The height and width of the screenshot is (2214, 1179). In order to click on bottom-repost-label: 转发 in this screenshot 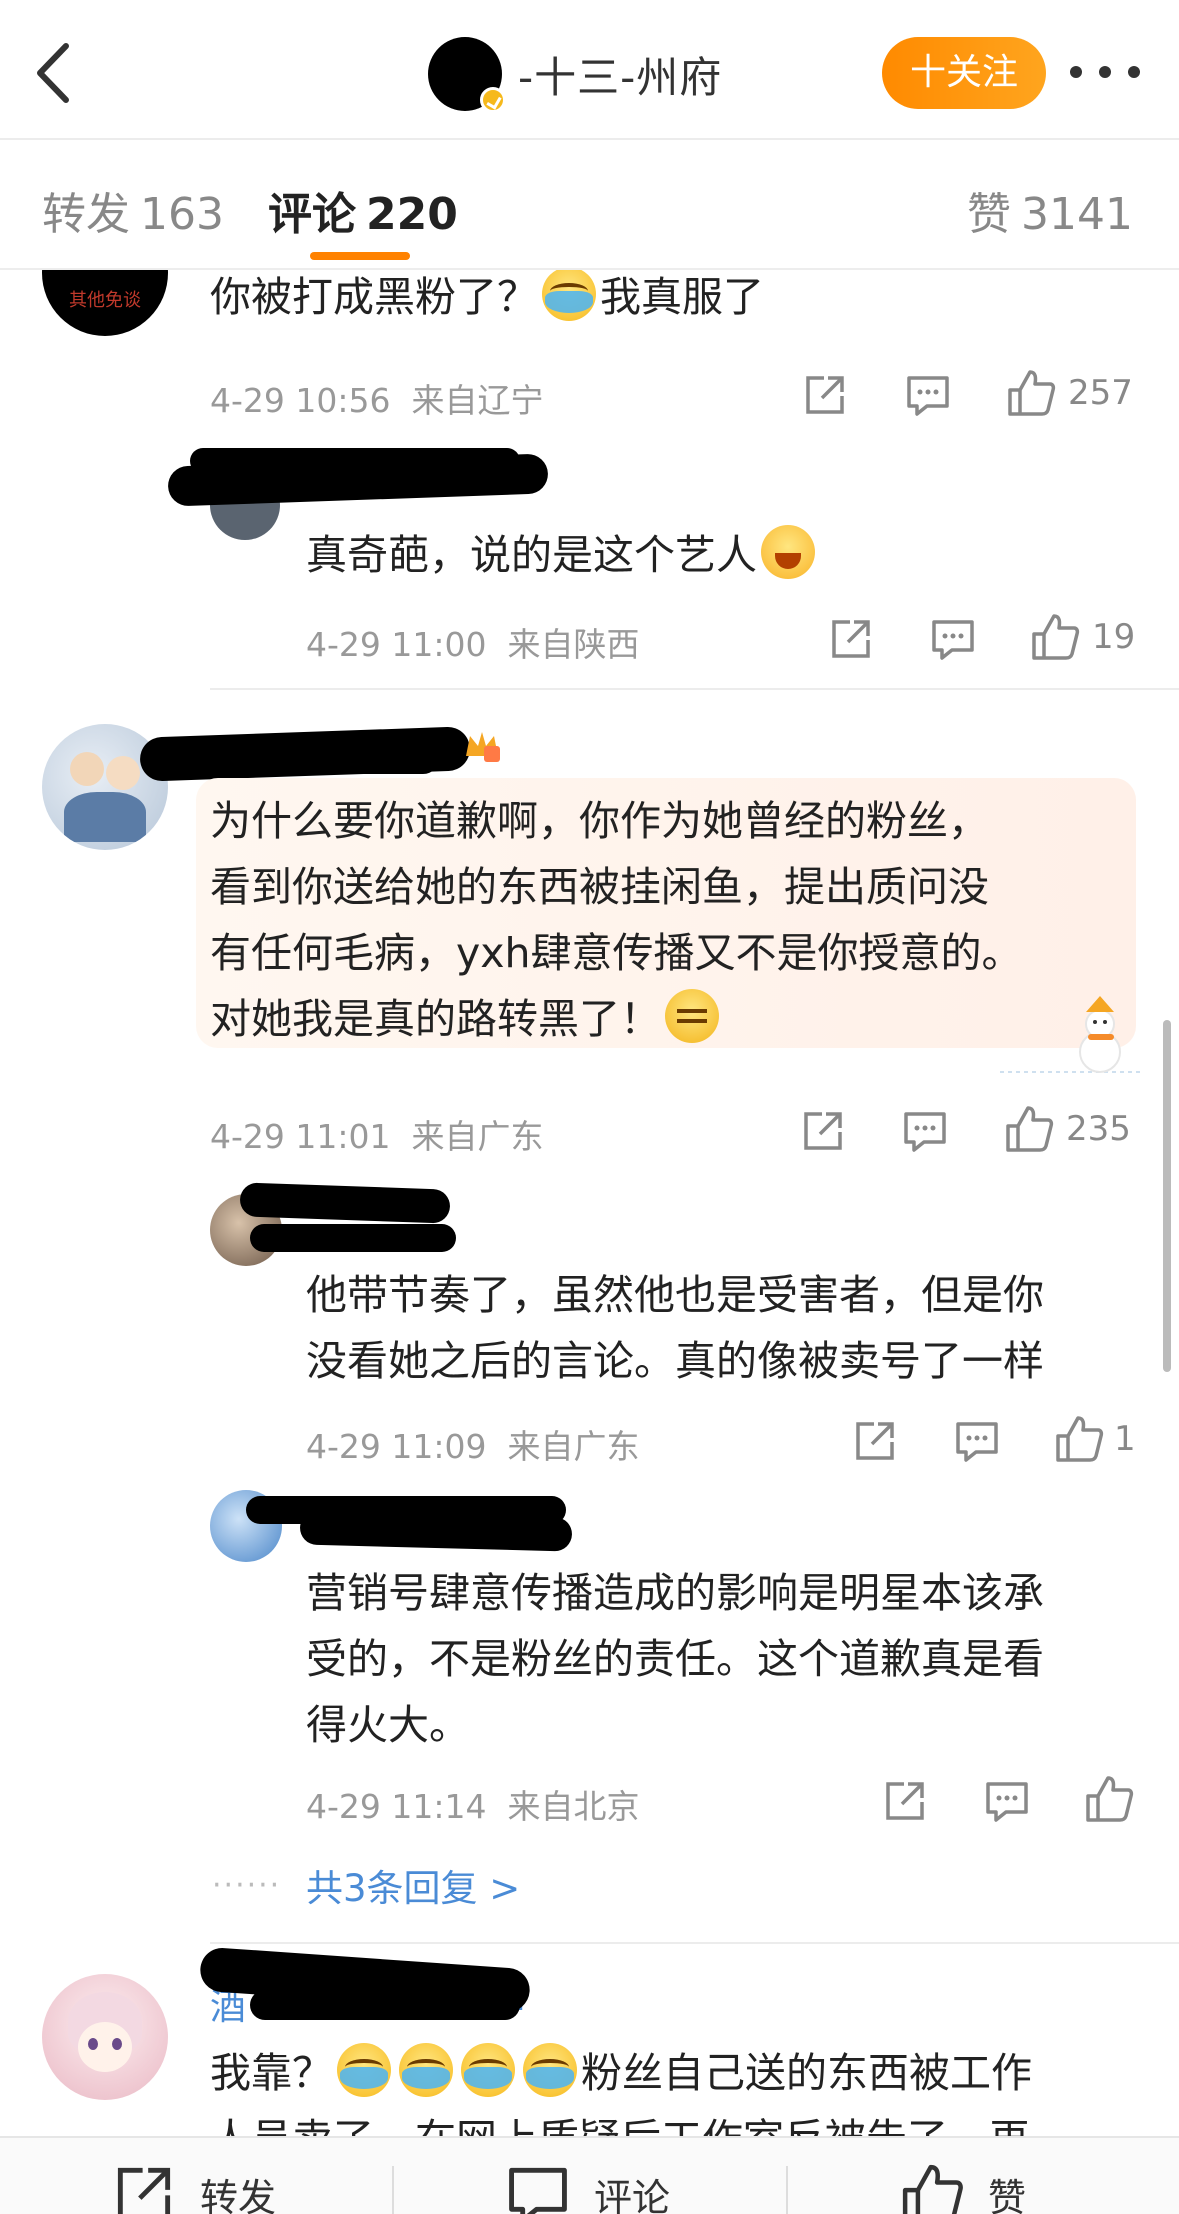, I will do `click(238, 2194)`.